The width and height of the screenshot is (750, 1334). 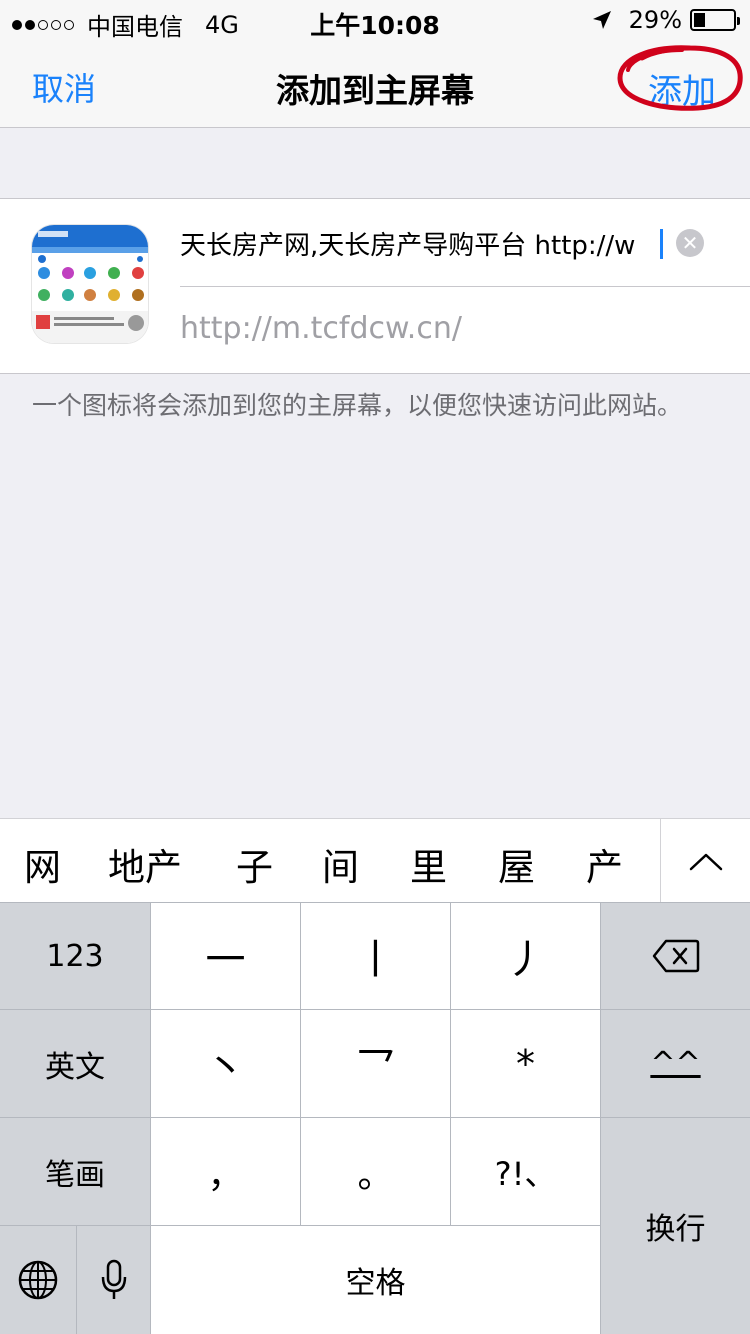 What do you see at coordinates (375, 860) in the screenshot?
I see `ime-candidate-bar: 网 地产 子 间 里 屋 产` at bounding box center [375, 860].